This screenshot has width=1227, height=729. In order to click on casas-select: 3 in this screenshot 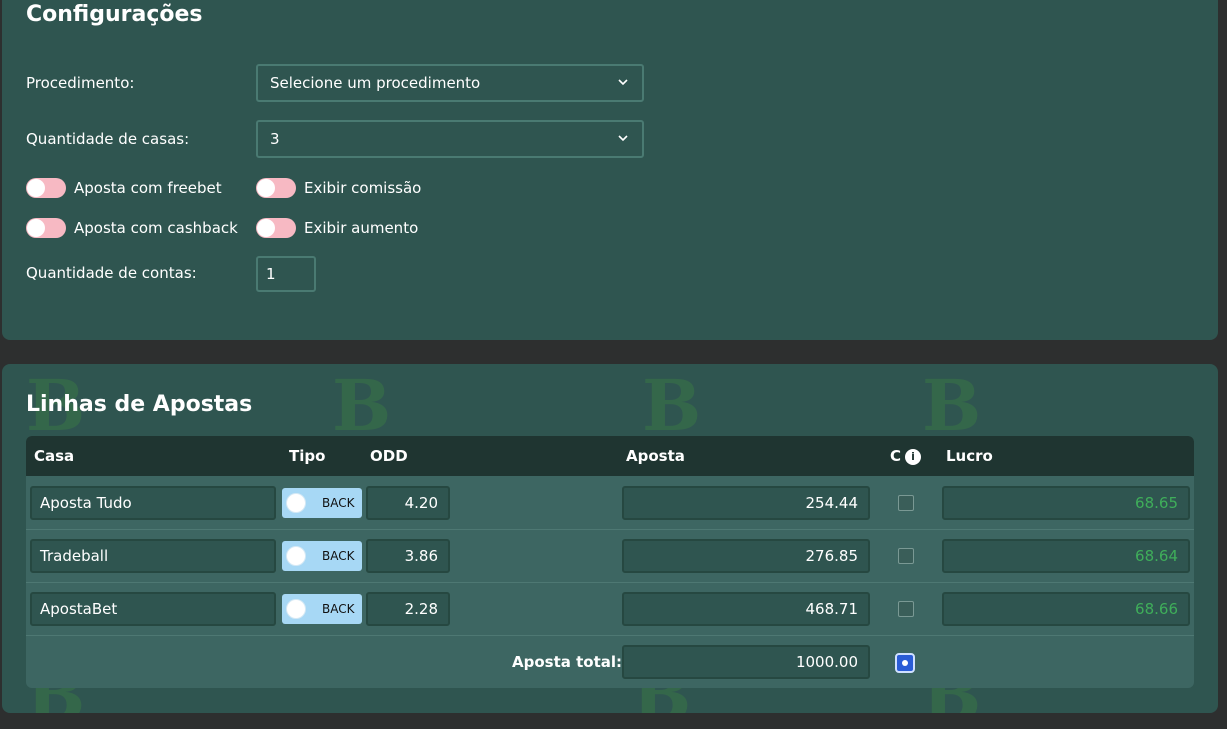, I will do `click(450, 139)`.